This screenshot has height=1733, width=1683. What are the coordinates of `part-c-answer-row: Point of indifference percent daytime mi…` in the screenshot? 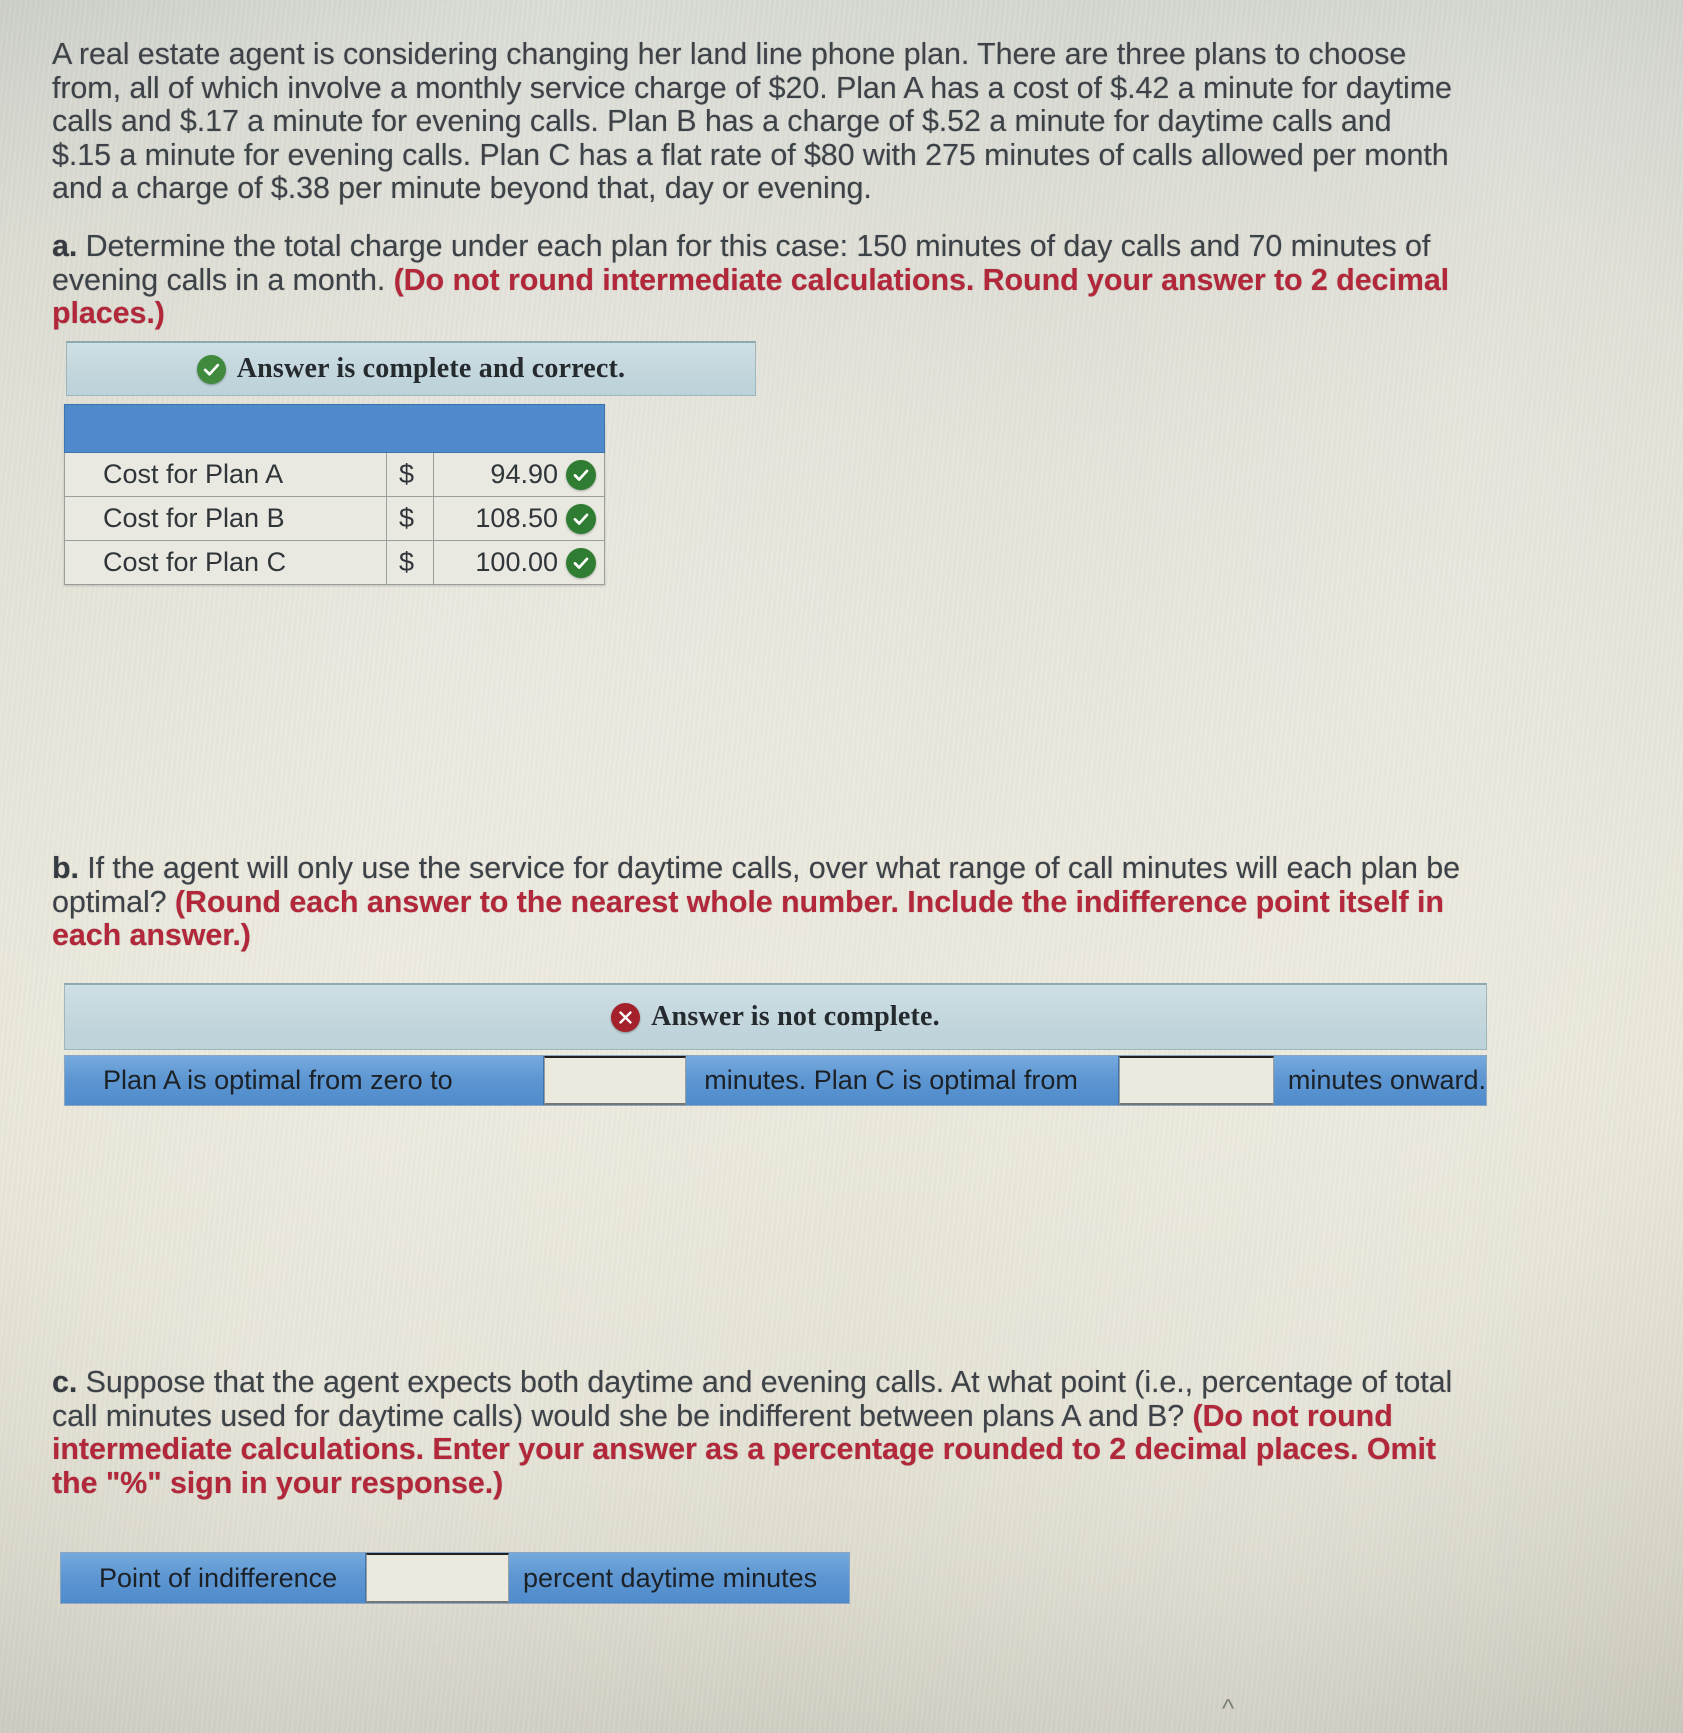 It's located at (455, 1578).